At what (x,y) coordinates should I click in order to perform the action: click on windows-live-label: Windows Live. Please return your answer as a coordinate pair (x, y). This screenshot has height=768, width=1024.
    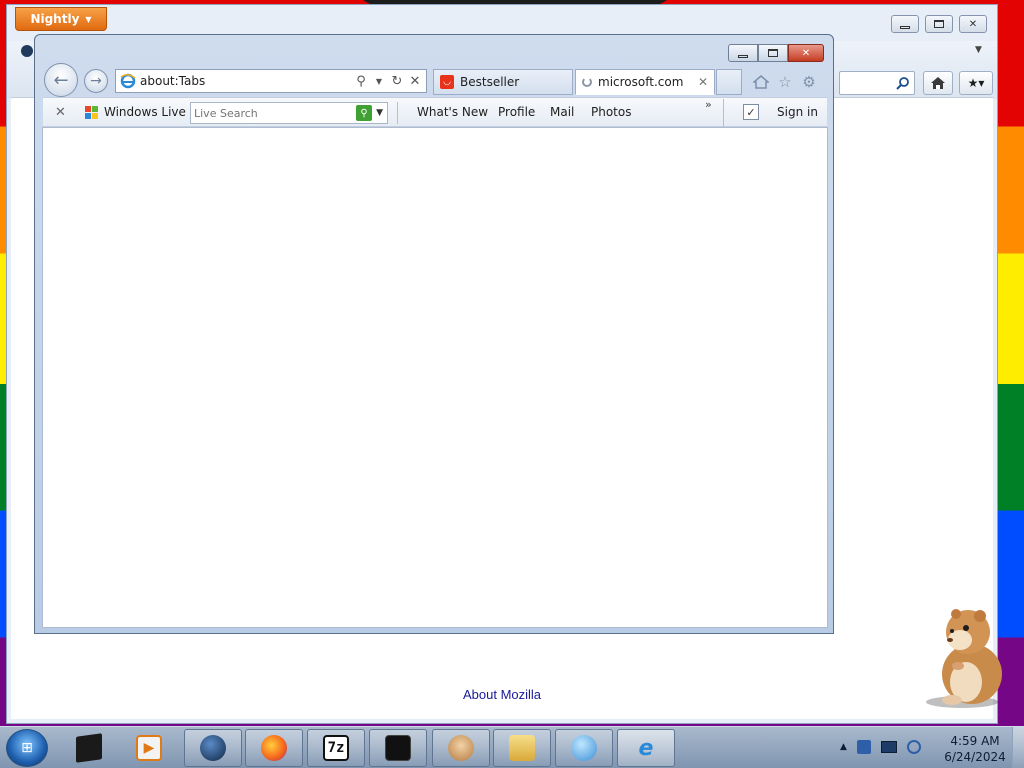
    Looking at the image, I should click on (145, 112).